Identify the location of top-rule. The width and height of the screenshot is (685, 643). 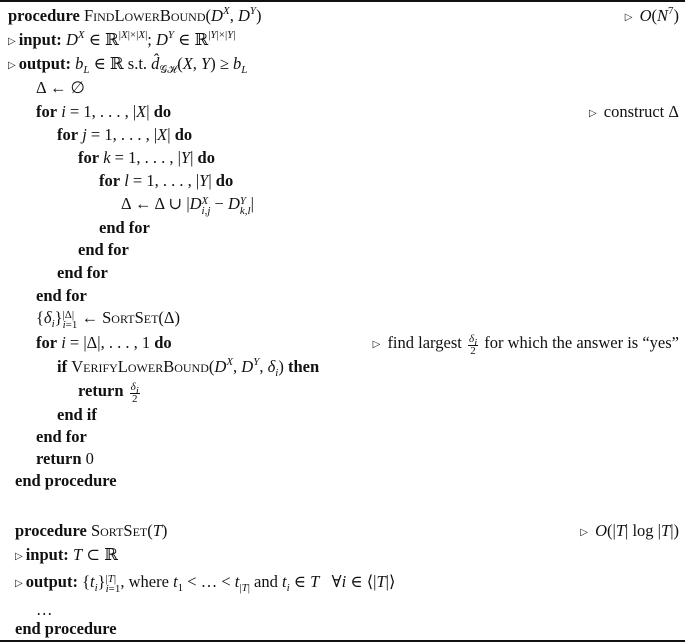
(342, 1).